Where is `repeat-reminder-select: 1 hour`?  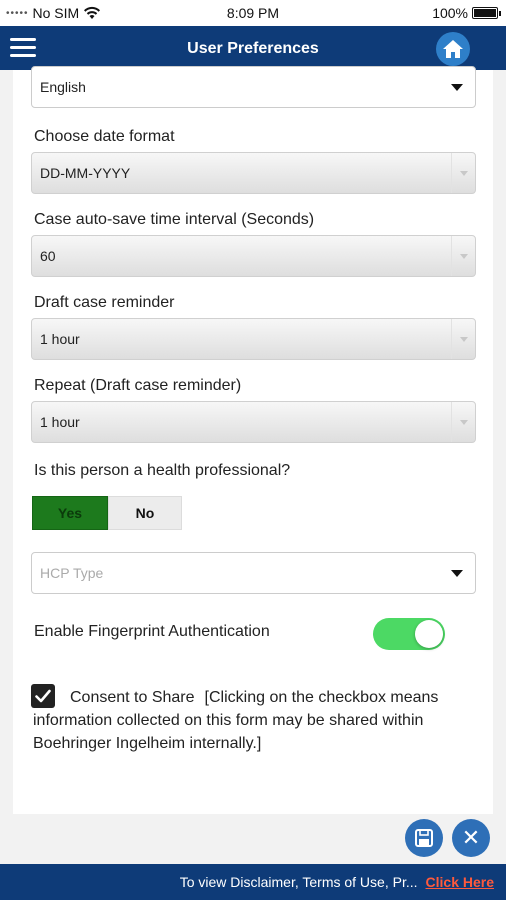 repeat-reminder-select: 1 hour is located at coordinates (253, 422).